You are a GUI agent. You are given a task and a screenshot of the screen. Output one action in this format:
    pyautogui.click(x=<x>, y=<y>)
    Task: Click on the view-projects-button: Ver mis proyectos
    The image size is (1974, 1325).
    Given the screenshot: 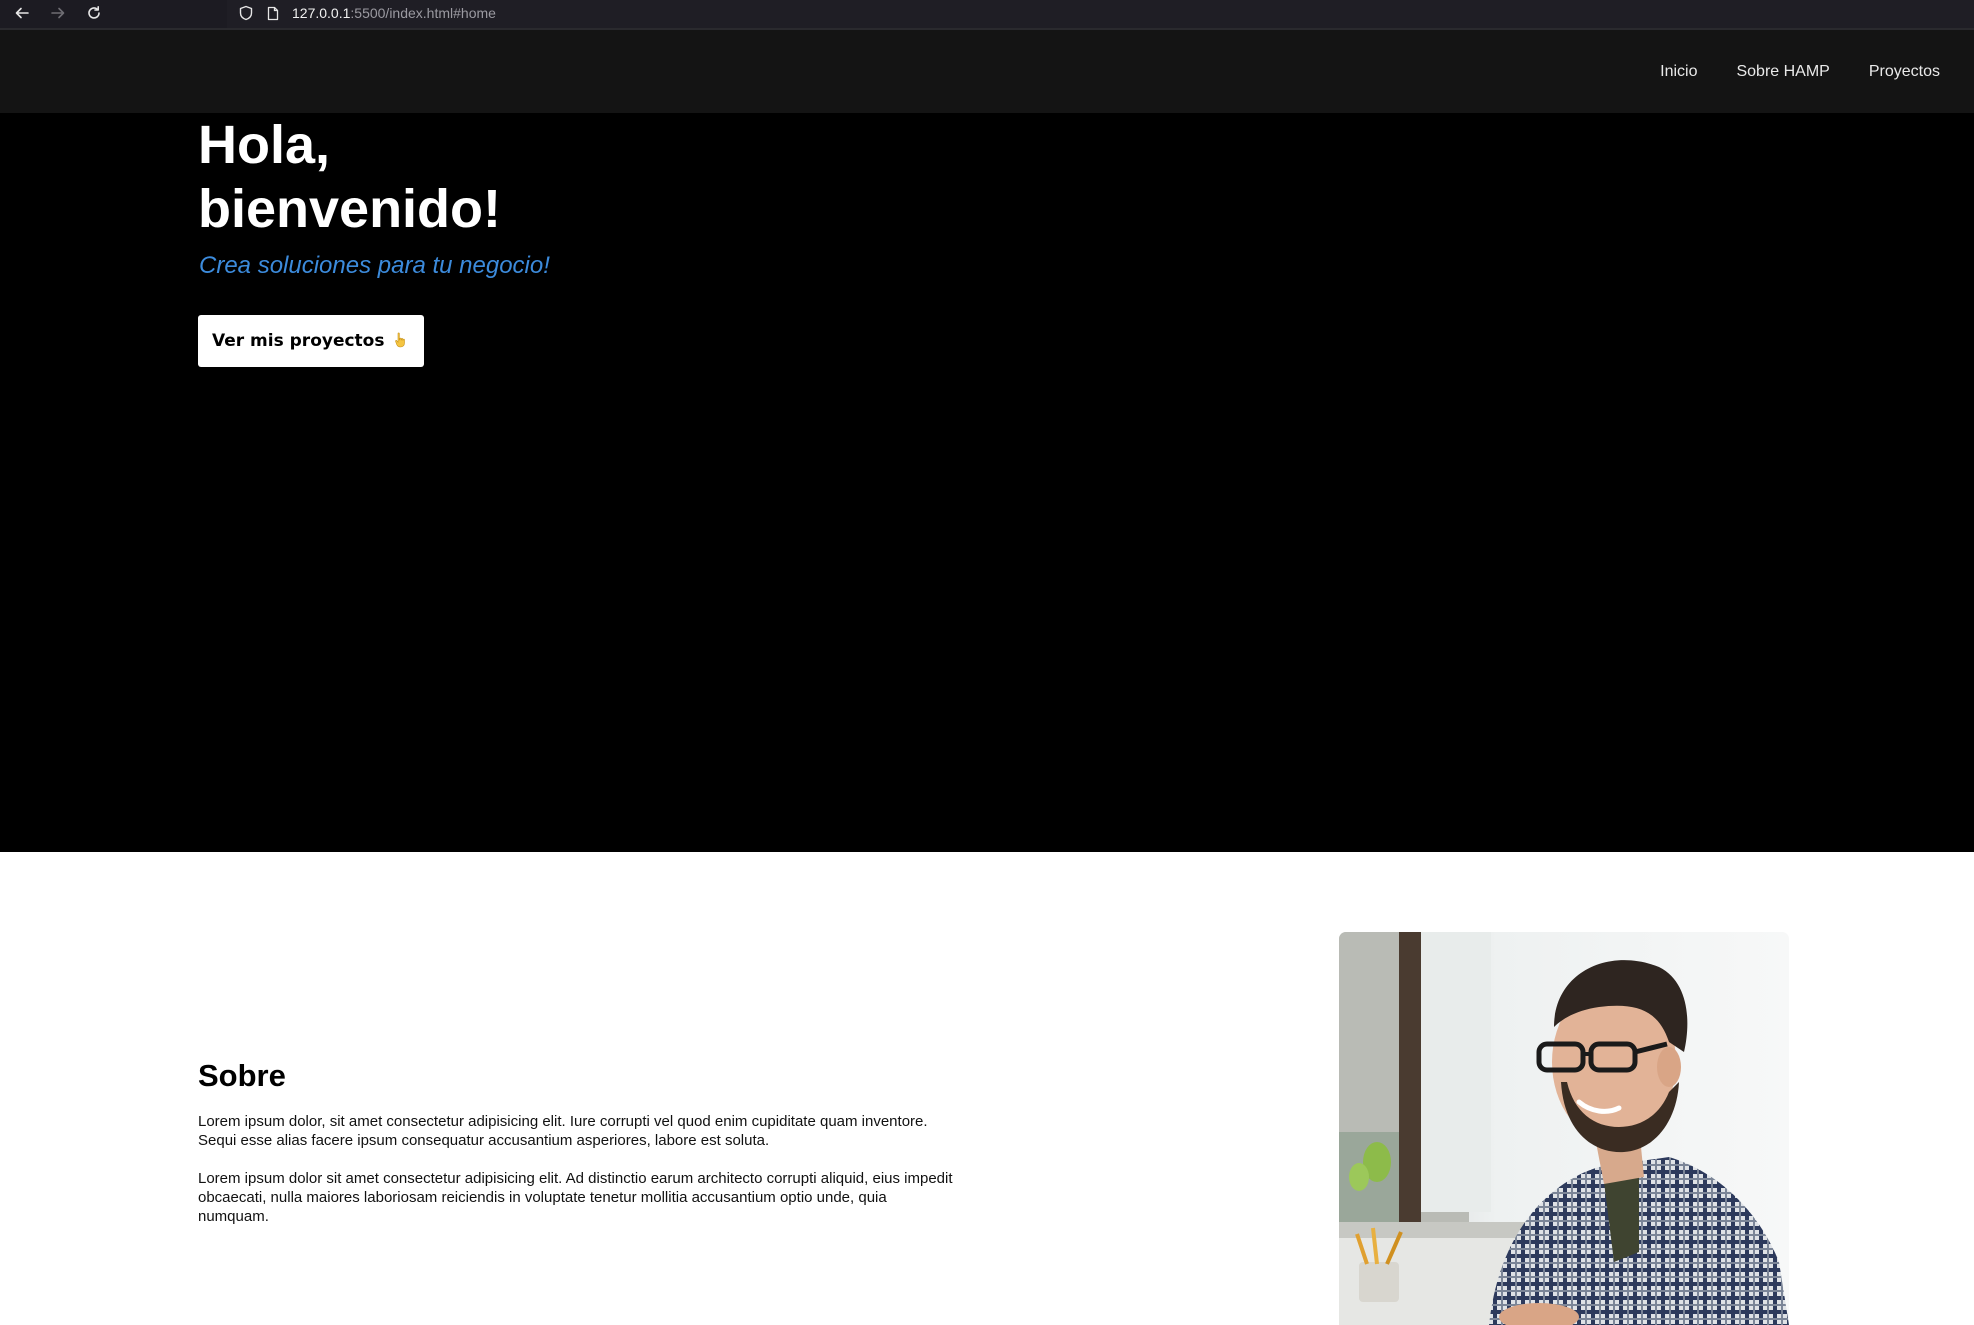 What is the action you would take?
    pyautogui.click(x=311, y=341)
    